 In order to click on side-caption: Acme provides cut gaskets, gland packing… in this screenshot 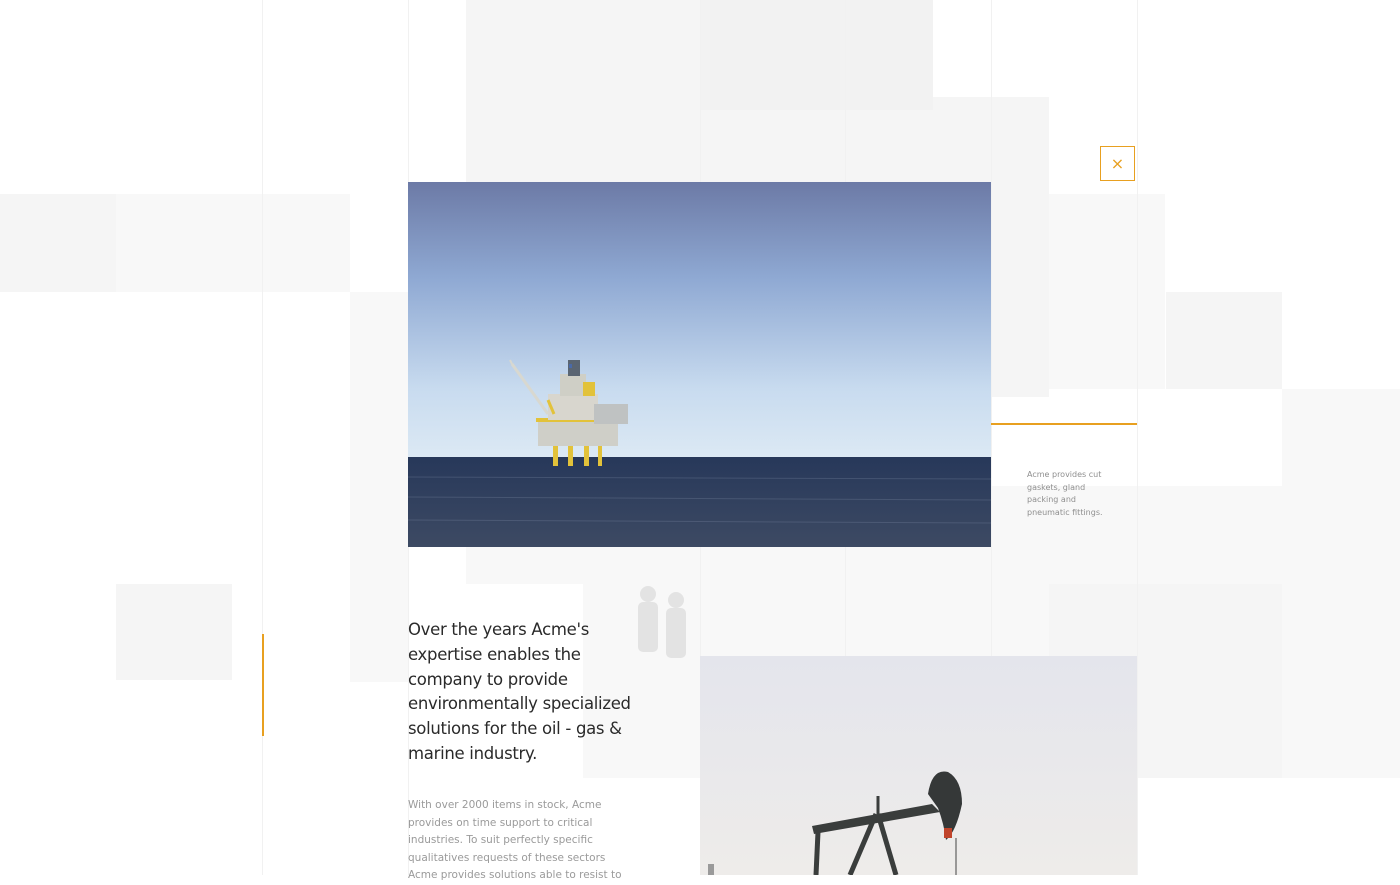, I will do `click(1065, 493)`.